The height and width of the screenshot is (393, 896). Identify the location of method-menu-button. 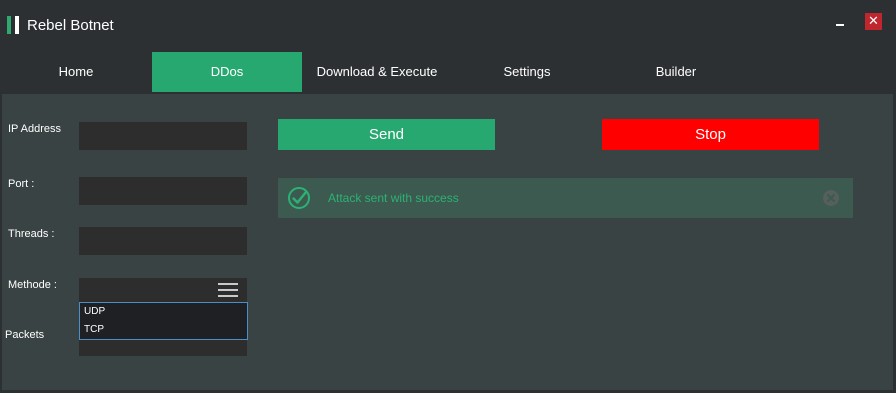
(228, 290).